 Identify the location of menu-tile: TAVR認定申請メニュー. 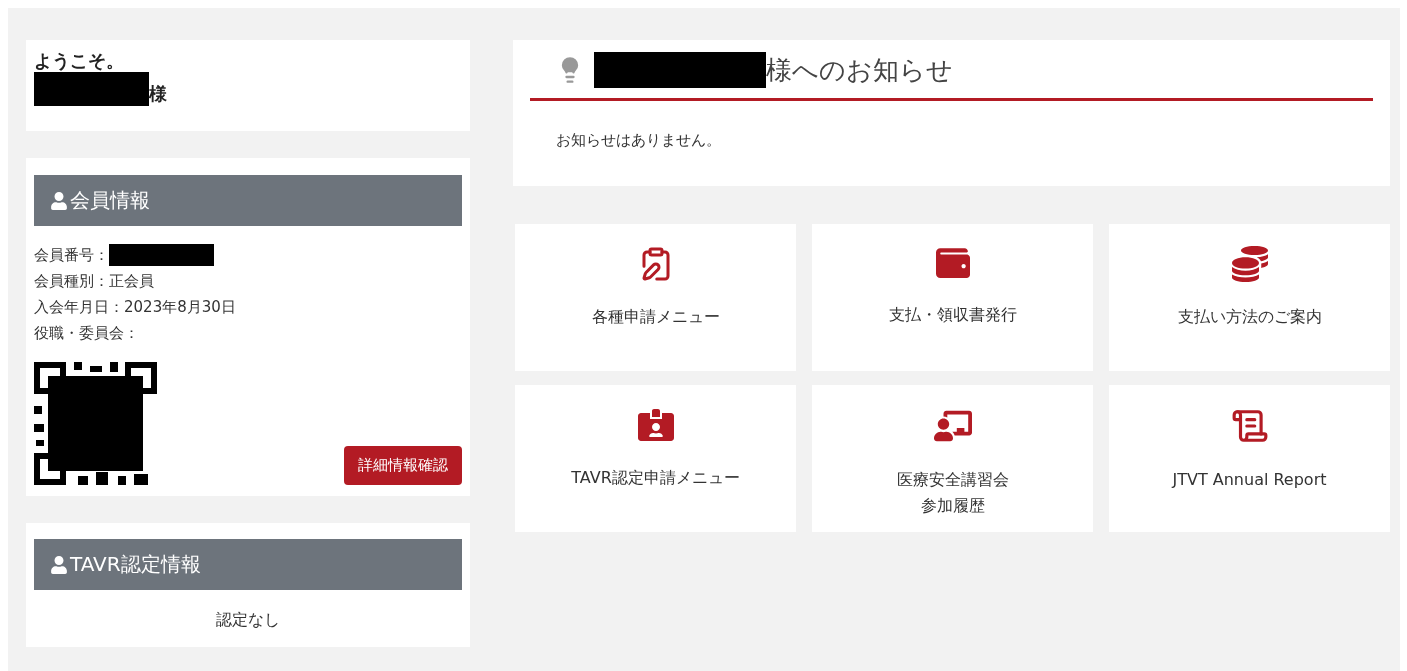
(655, 458).